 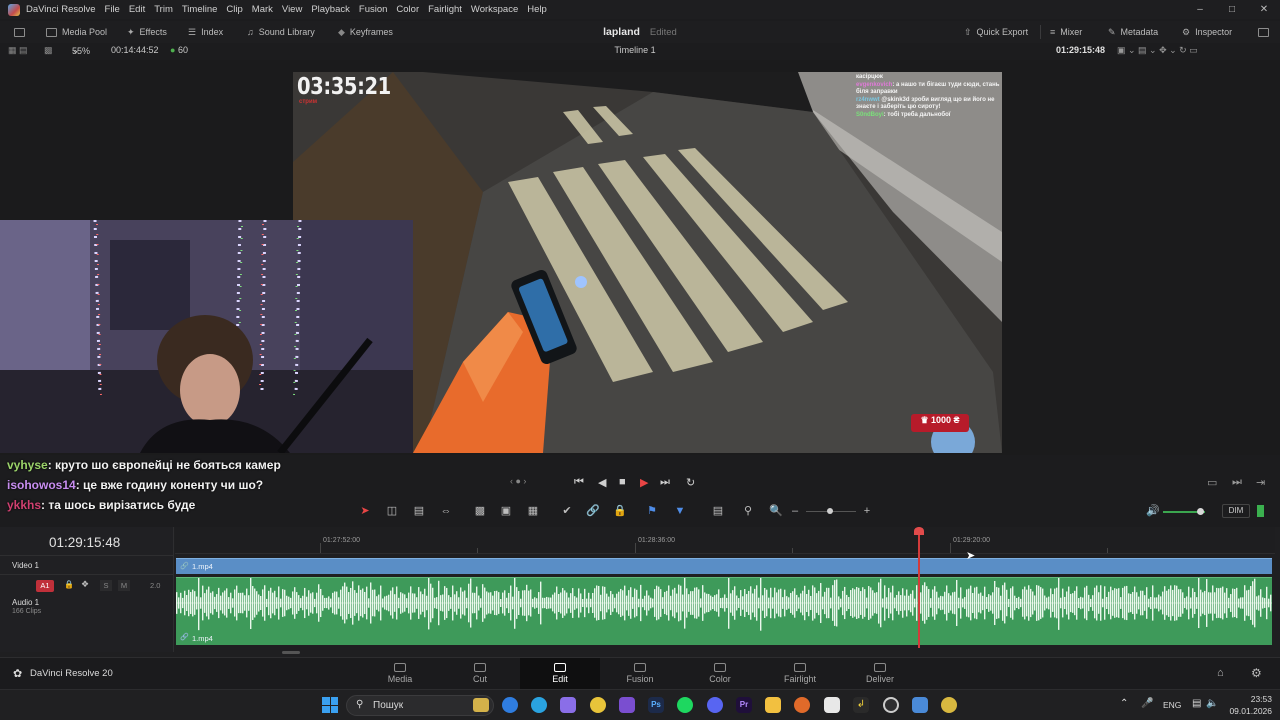 What do you see at coordinates (1220, 673) in the screenshot?
I see `home-icon: ⌂` at bounding box center [1220, 673].